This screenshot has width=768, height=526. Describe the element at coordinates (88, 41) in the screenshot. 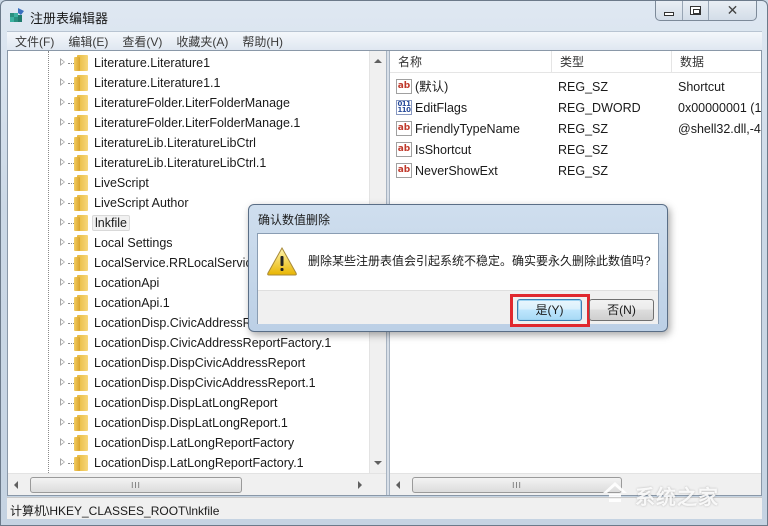

I see `menu-edit: 编辑(E)` at that location.